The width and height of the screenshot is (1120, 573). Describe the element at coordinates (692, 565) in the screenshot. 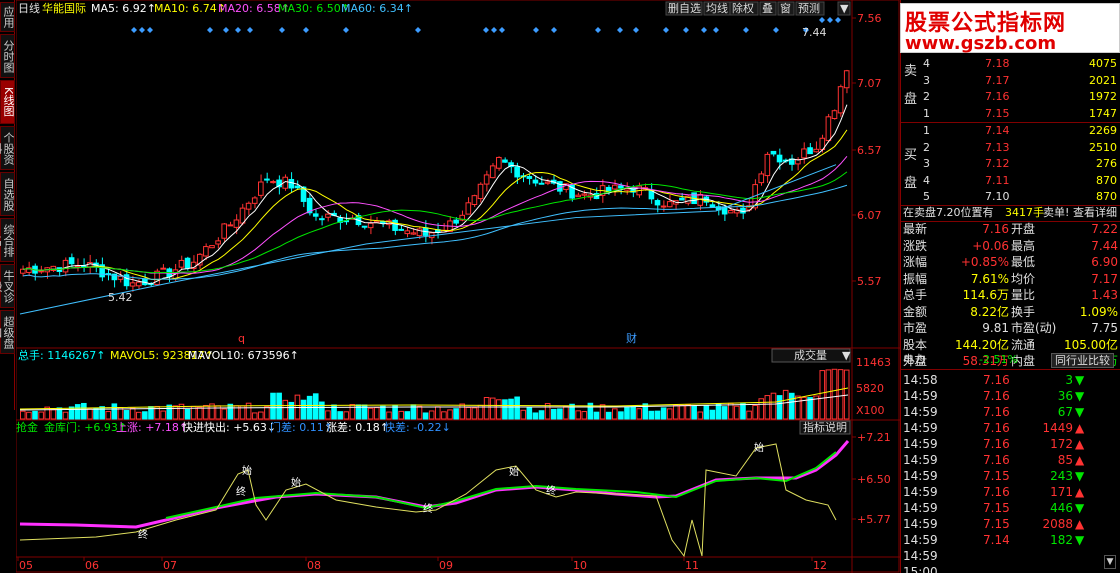

I see `date-label-6: 11` at that location.